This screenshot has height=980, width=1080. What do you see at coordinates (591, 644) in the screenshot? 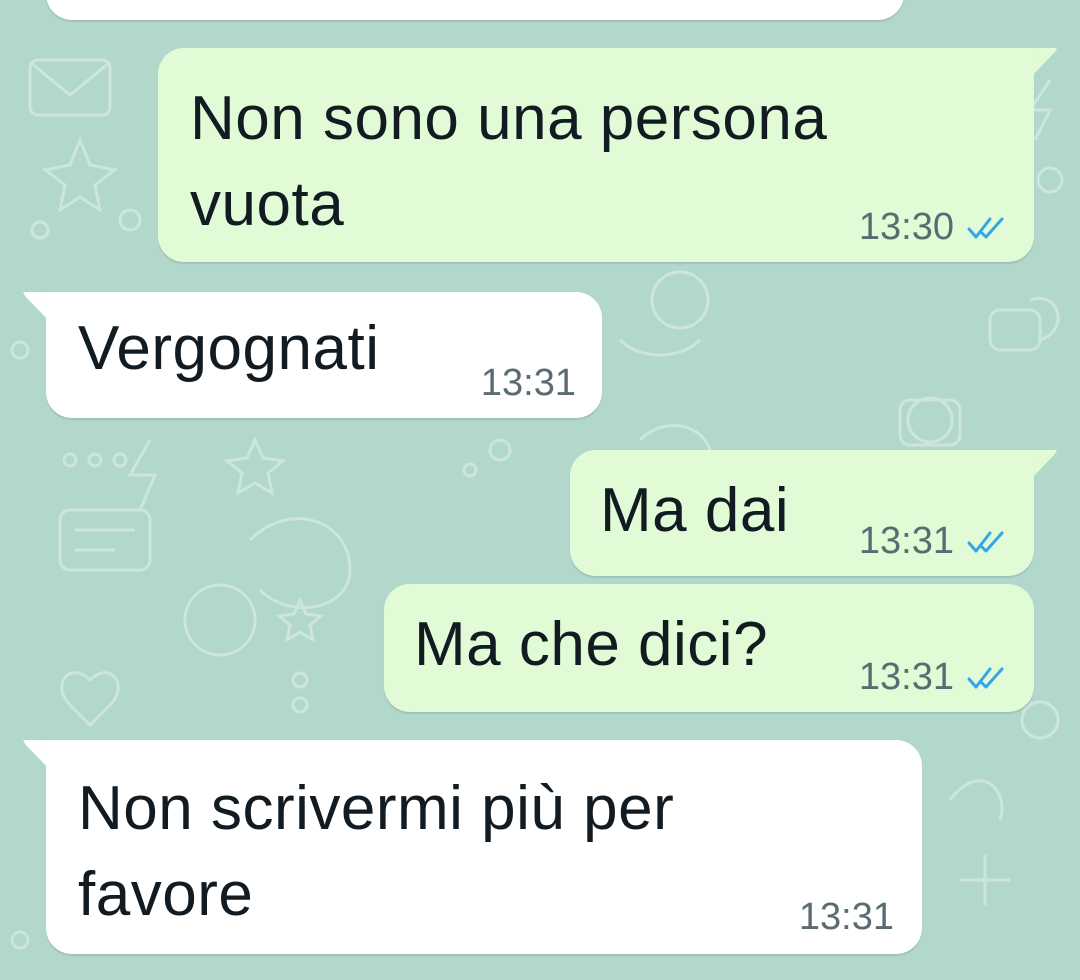
I see `message-text: Ma che dici?` at bounding box center [591, 644].